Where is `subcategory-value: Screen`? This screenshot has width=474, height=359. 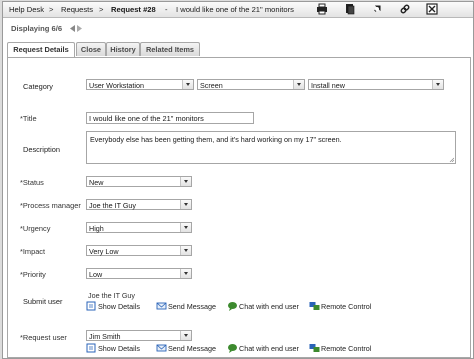
subcategory-value: Screen is located at coordinates (211, 85).